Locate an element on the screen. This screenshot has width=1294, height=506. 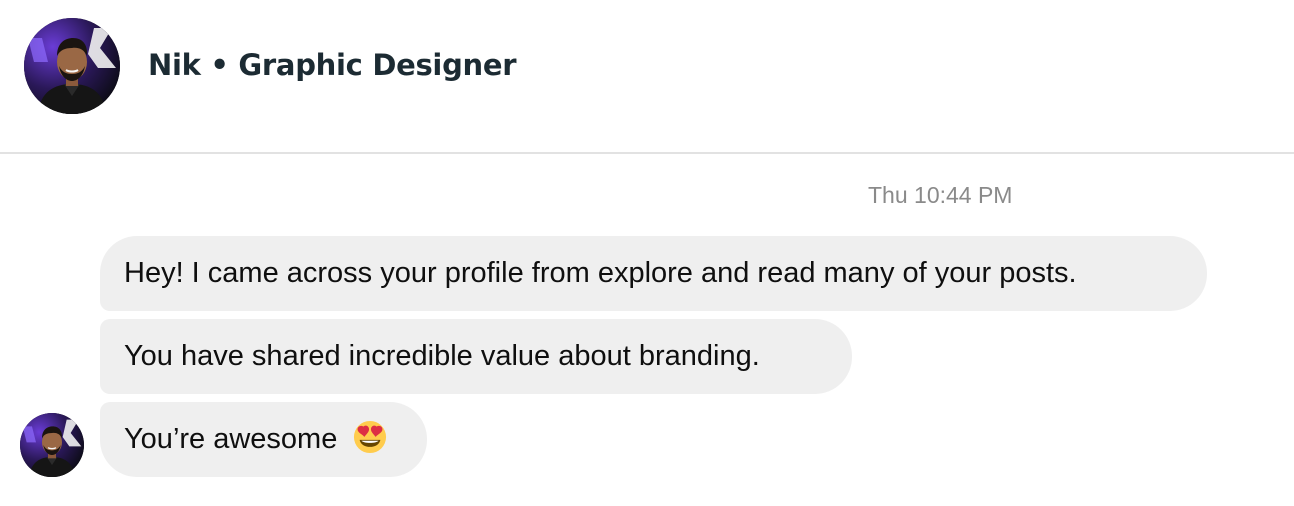
page-title: Nik • Graphic Designer is located at coordinates (332, 65).